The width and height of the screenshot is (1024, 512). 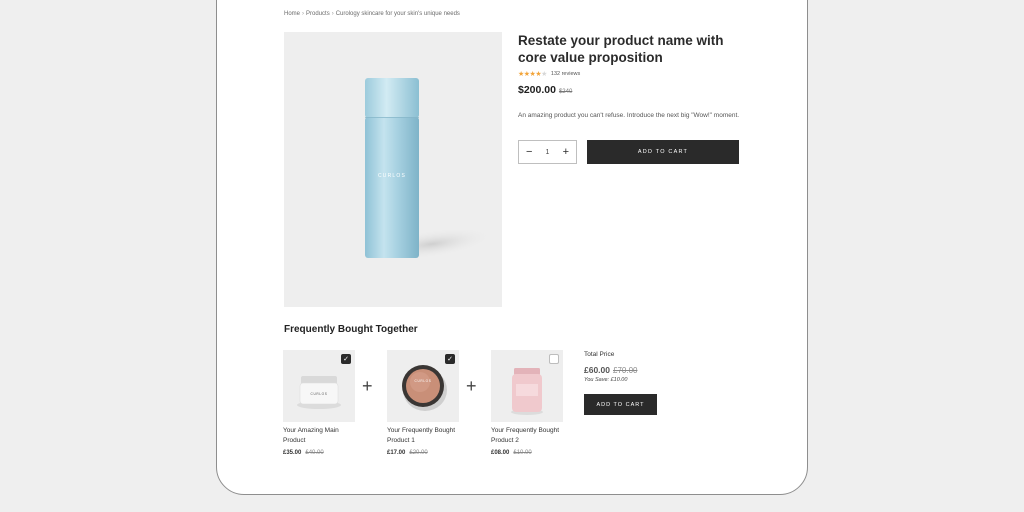 I want to click on fbt-item-old-price: £40.00, so click(x=314, y=453).